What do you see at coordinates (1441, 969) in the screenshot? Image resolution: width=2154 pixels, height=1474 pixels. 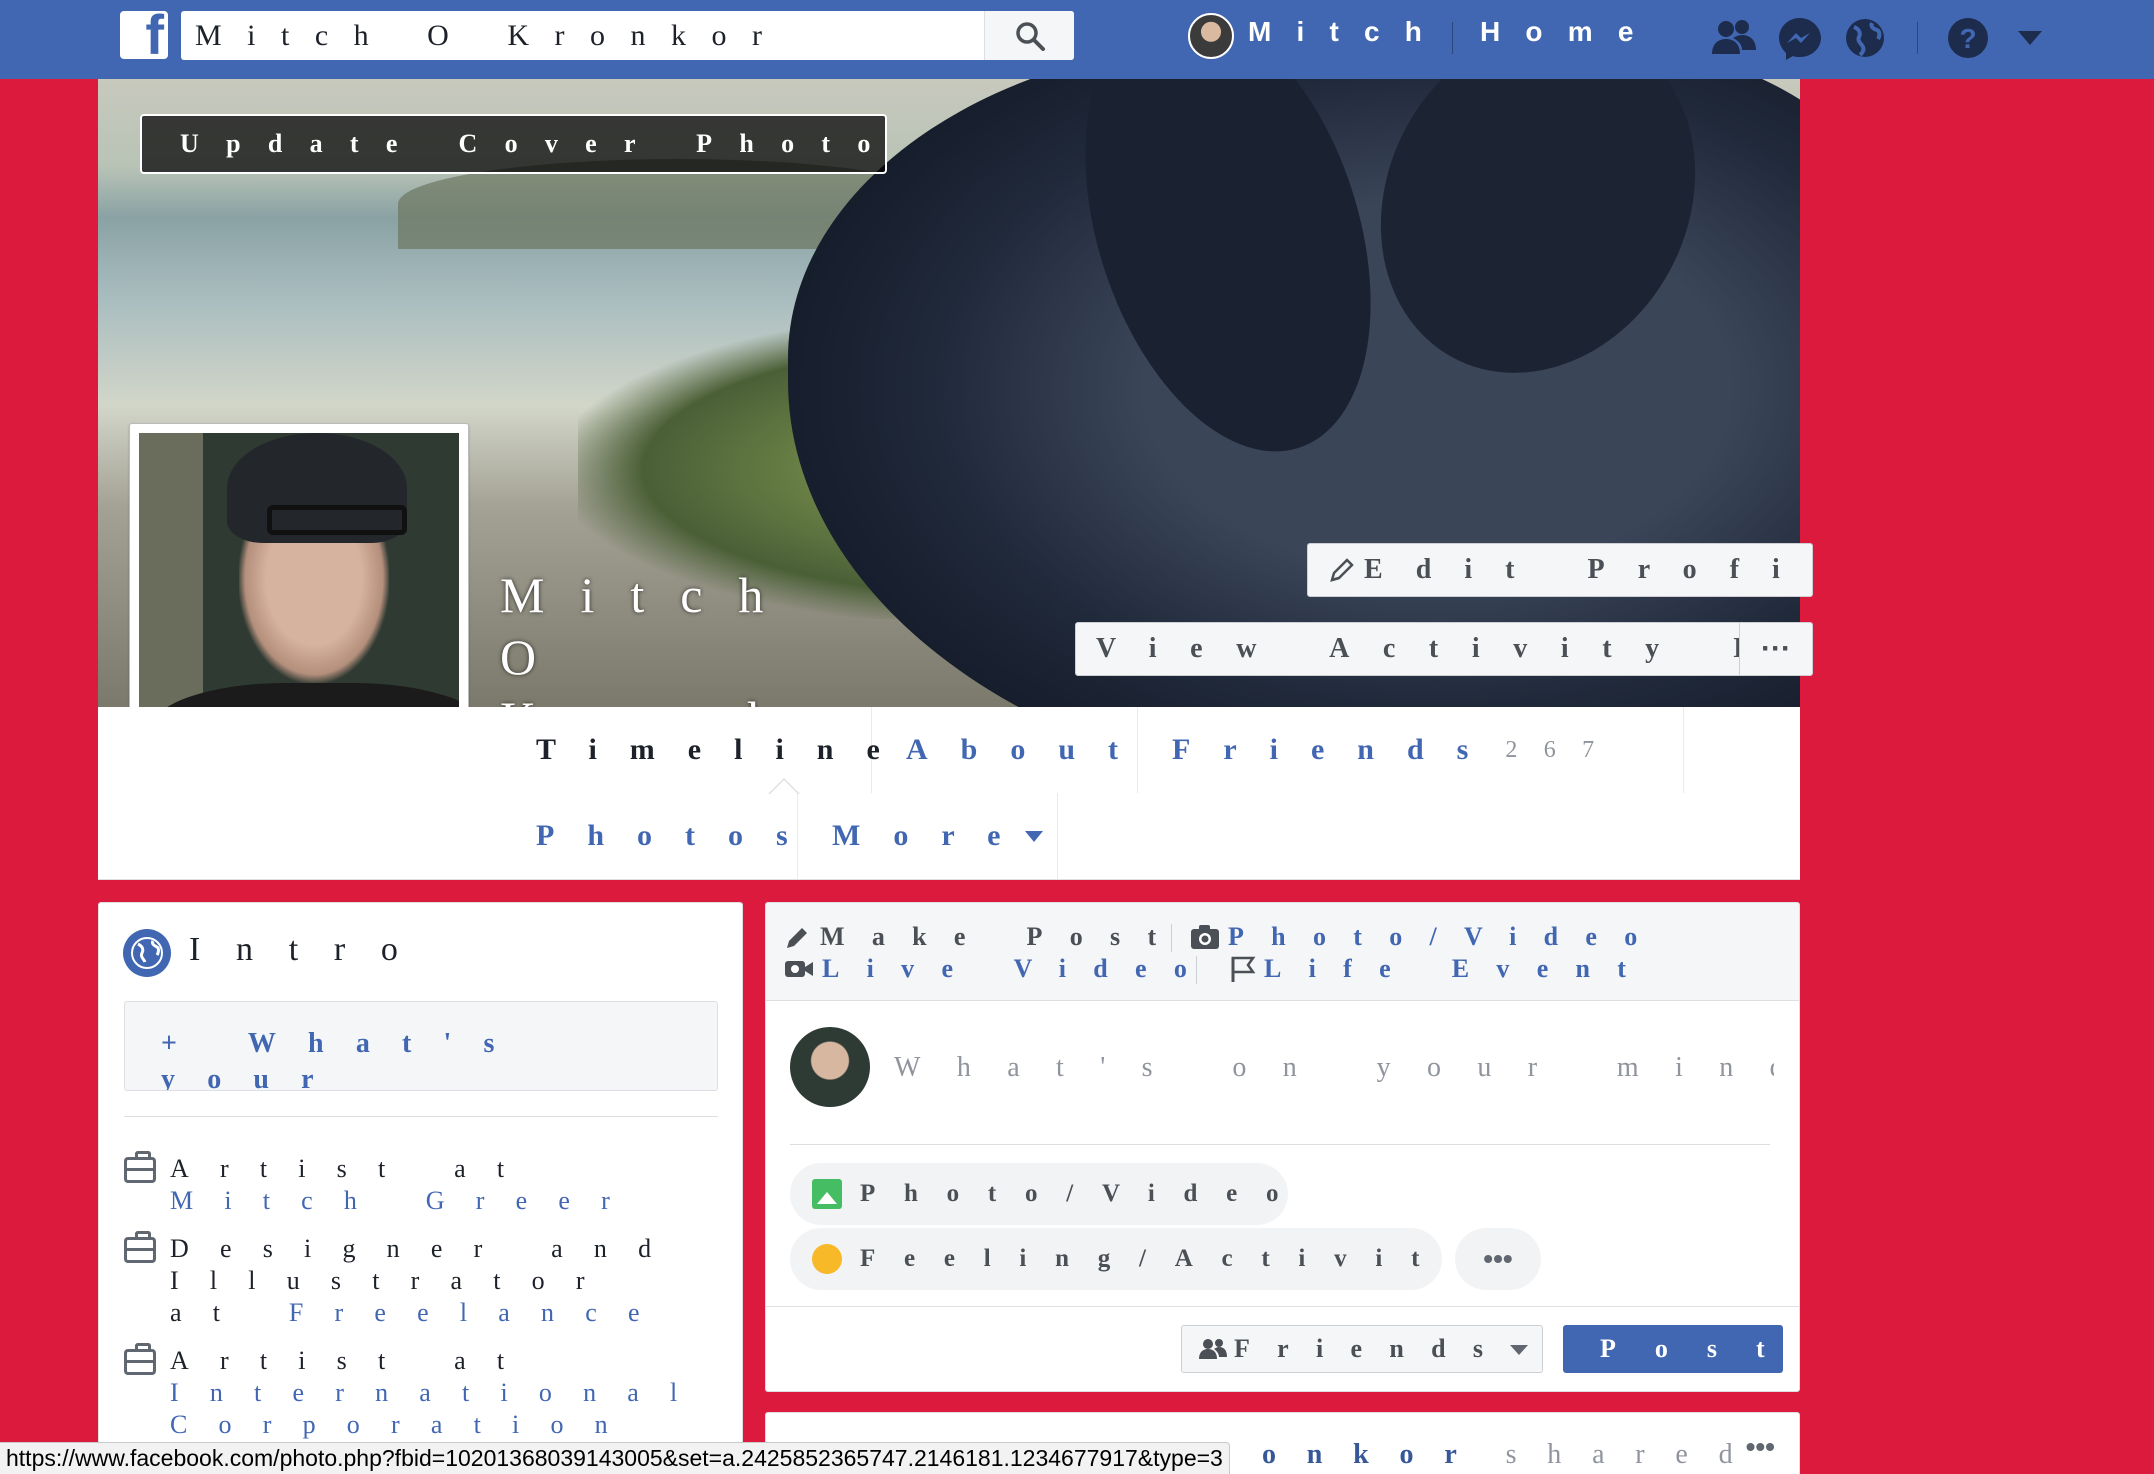 I see `tab-life-event: Life Event` at bounding box center [1441, 969].